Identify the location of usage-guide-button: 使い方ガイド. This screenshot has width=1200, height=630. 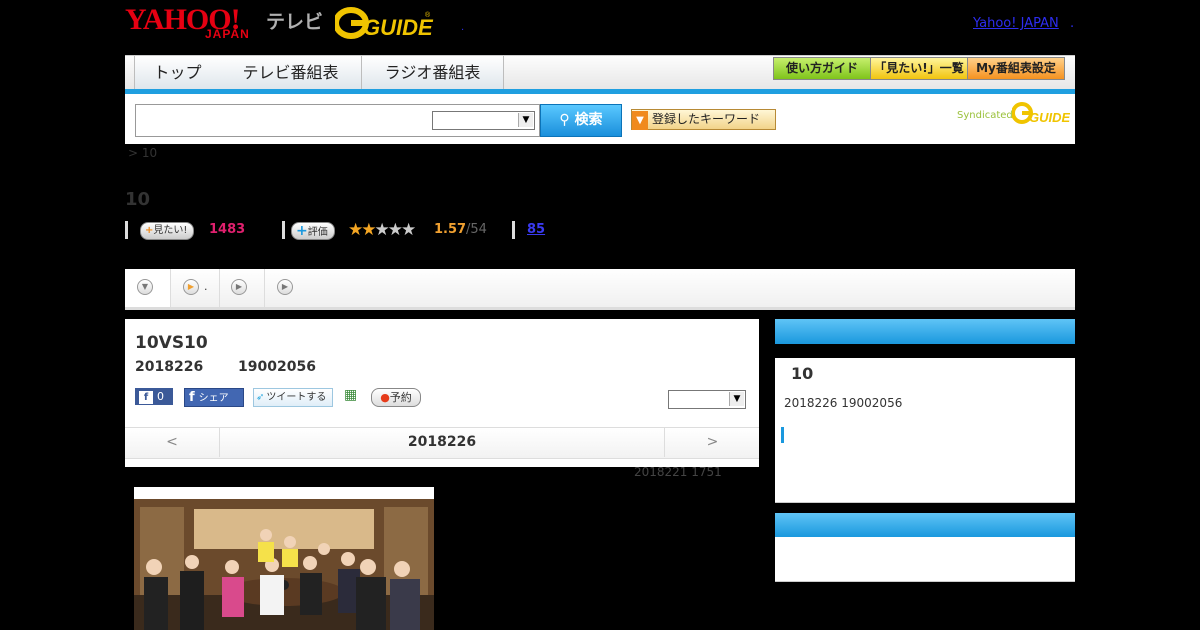
(822, 68).